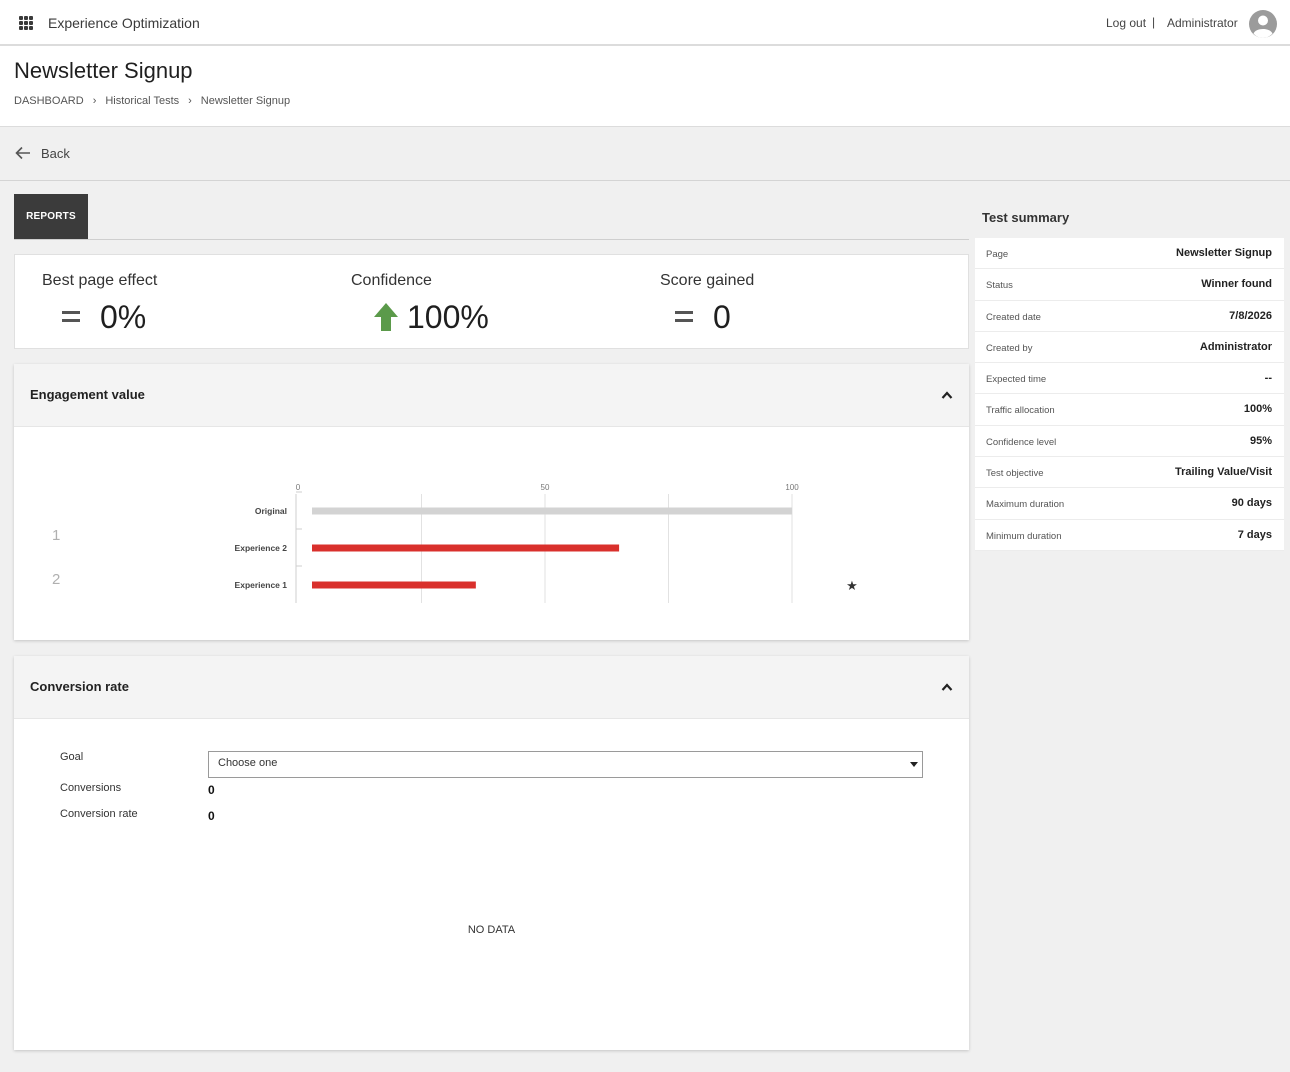  Describe the element at coordinates (72, 757) in the screenshot. I see `goal-label: Goal` at that location.